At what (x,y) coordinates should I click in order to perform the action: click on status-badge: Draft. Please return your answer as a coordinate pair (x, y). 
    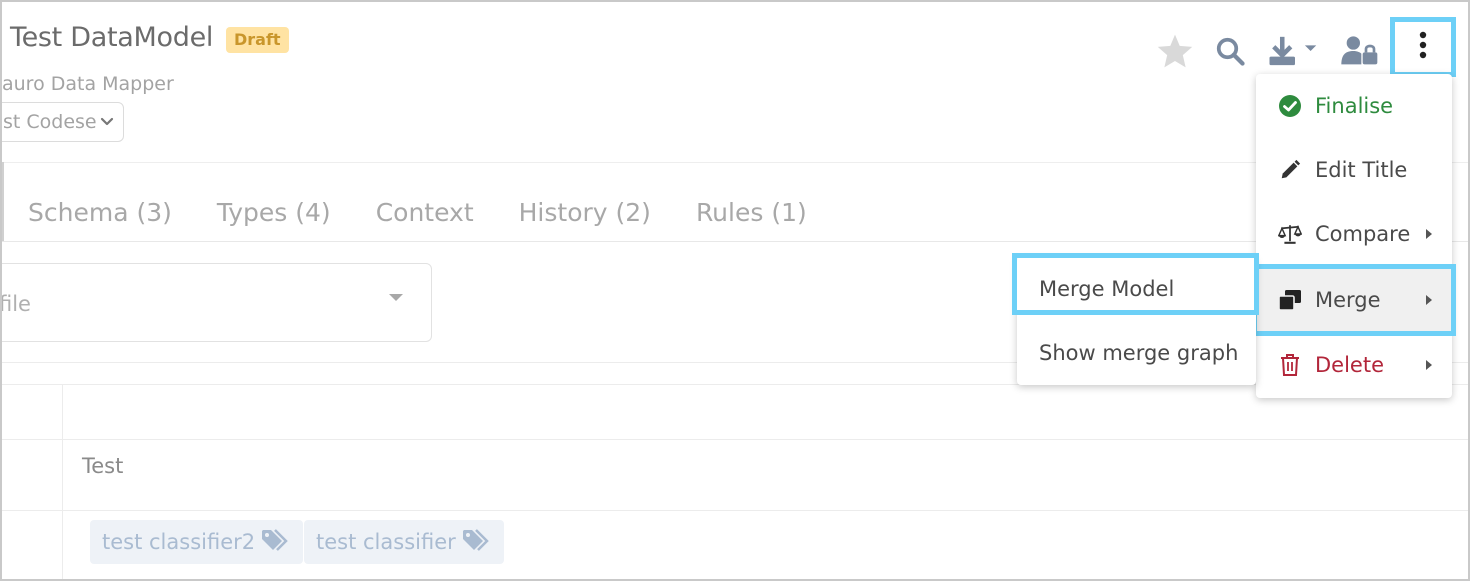
    Looking at the image, I should click on (257, 40).